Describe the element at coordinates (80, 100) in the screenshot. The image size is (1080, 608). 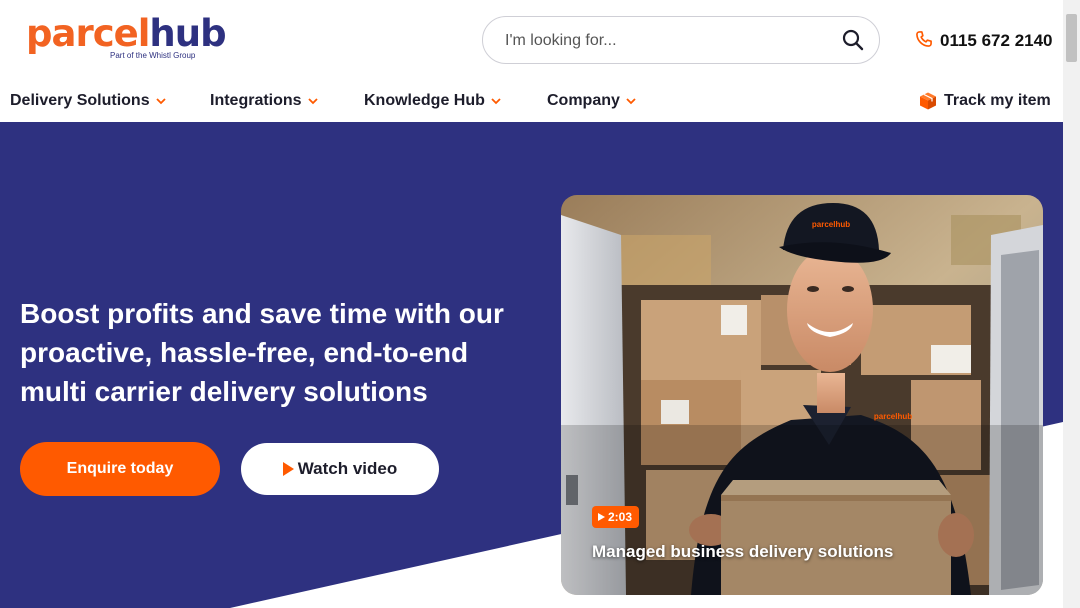
I see `nav-item-label: Delivery Solutions` at that location.